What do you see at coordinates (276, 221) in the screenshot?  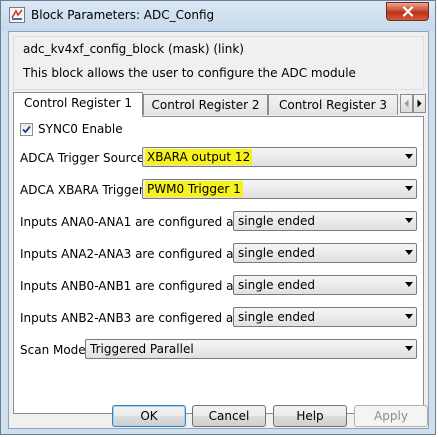 I see `ana0-ana1-value: single ended` at bounding box center [276, 221].